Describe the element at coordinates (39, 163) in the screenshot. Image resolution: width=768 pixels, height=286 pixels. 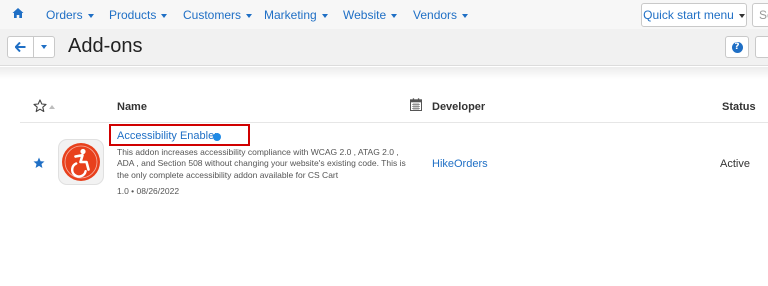
I see `star-icon` at that location.